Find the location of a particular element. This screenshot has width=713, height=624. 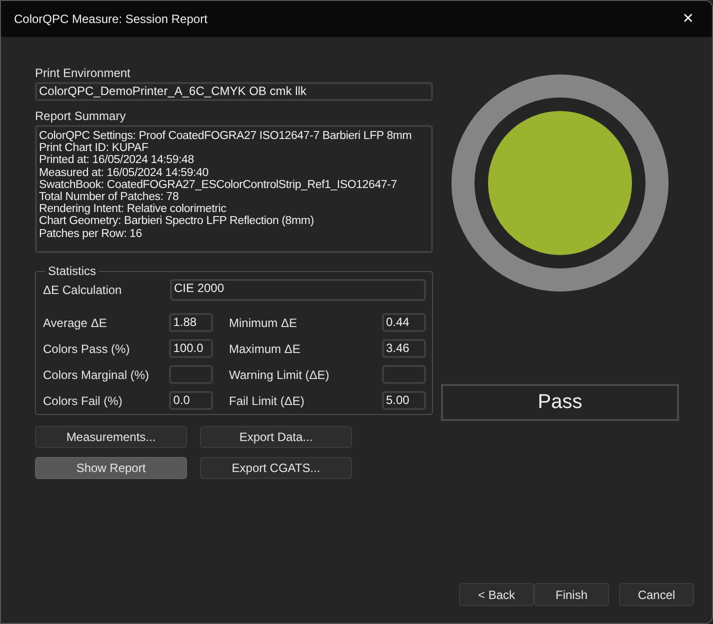

window-title: ColorQPC Measure: Session Report is located at coordinates (111, 19).